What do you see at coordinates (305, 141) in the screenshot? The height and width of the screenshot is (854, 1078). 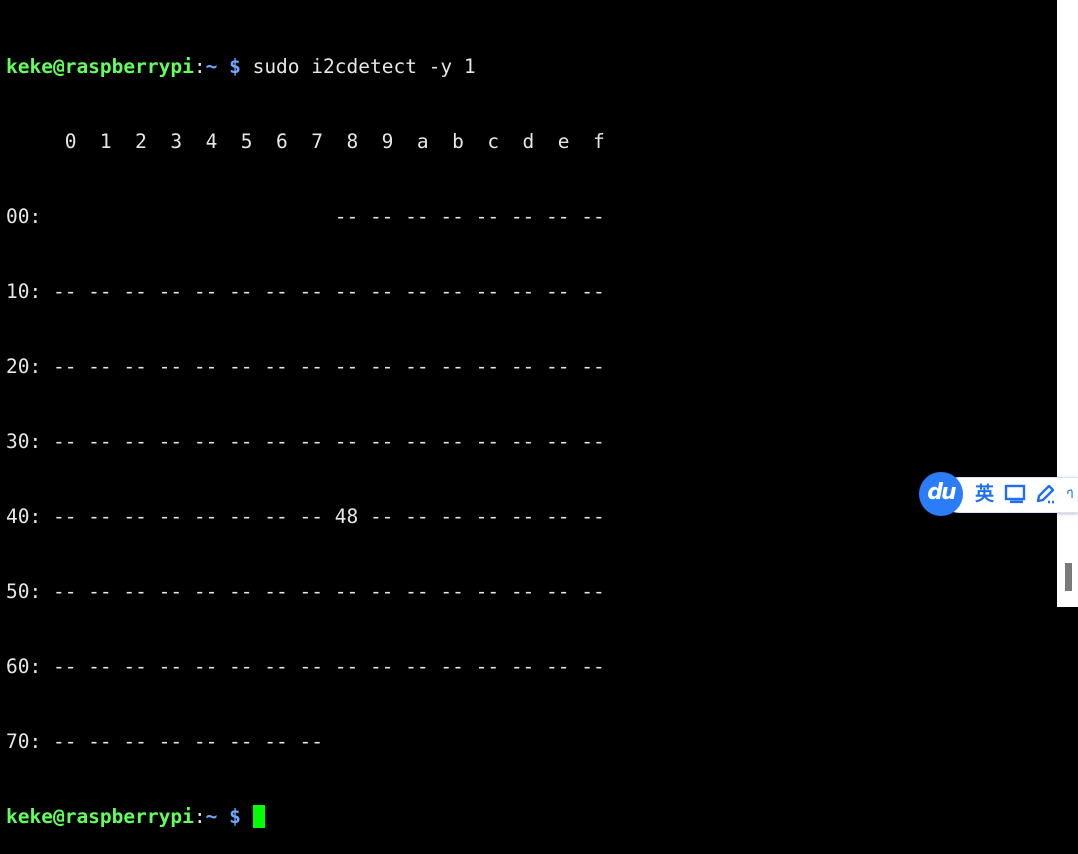 I see `output-line: 0 1 2 3 4 5 6 7 8 9 a b c d e f` at bounding box center [305, 141].